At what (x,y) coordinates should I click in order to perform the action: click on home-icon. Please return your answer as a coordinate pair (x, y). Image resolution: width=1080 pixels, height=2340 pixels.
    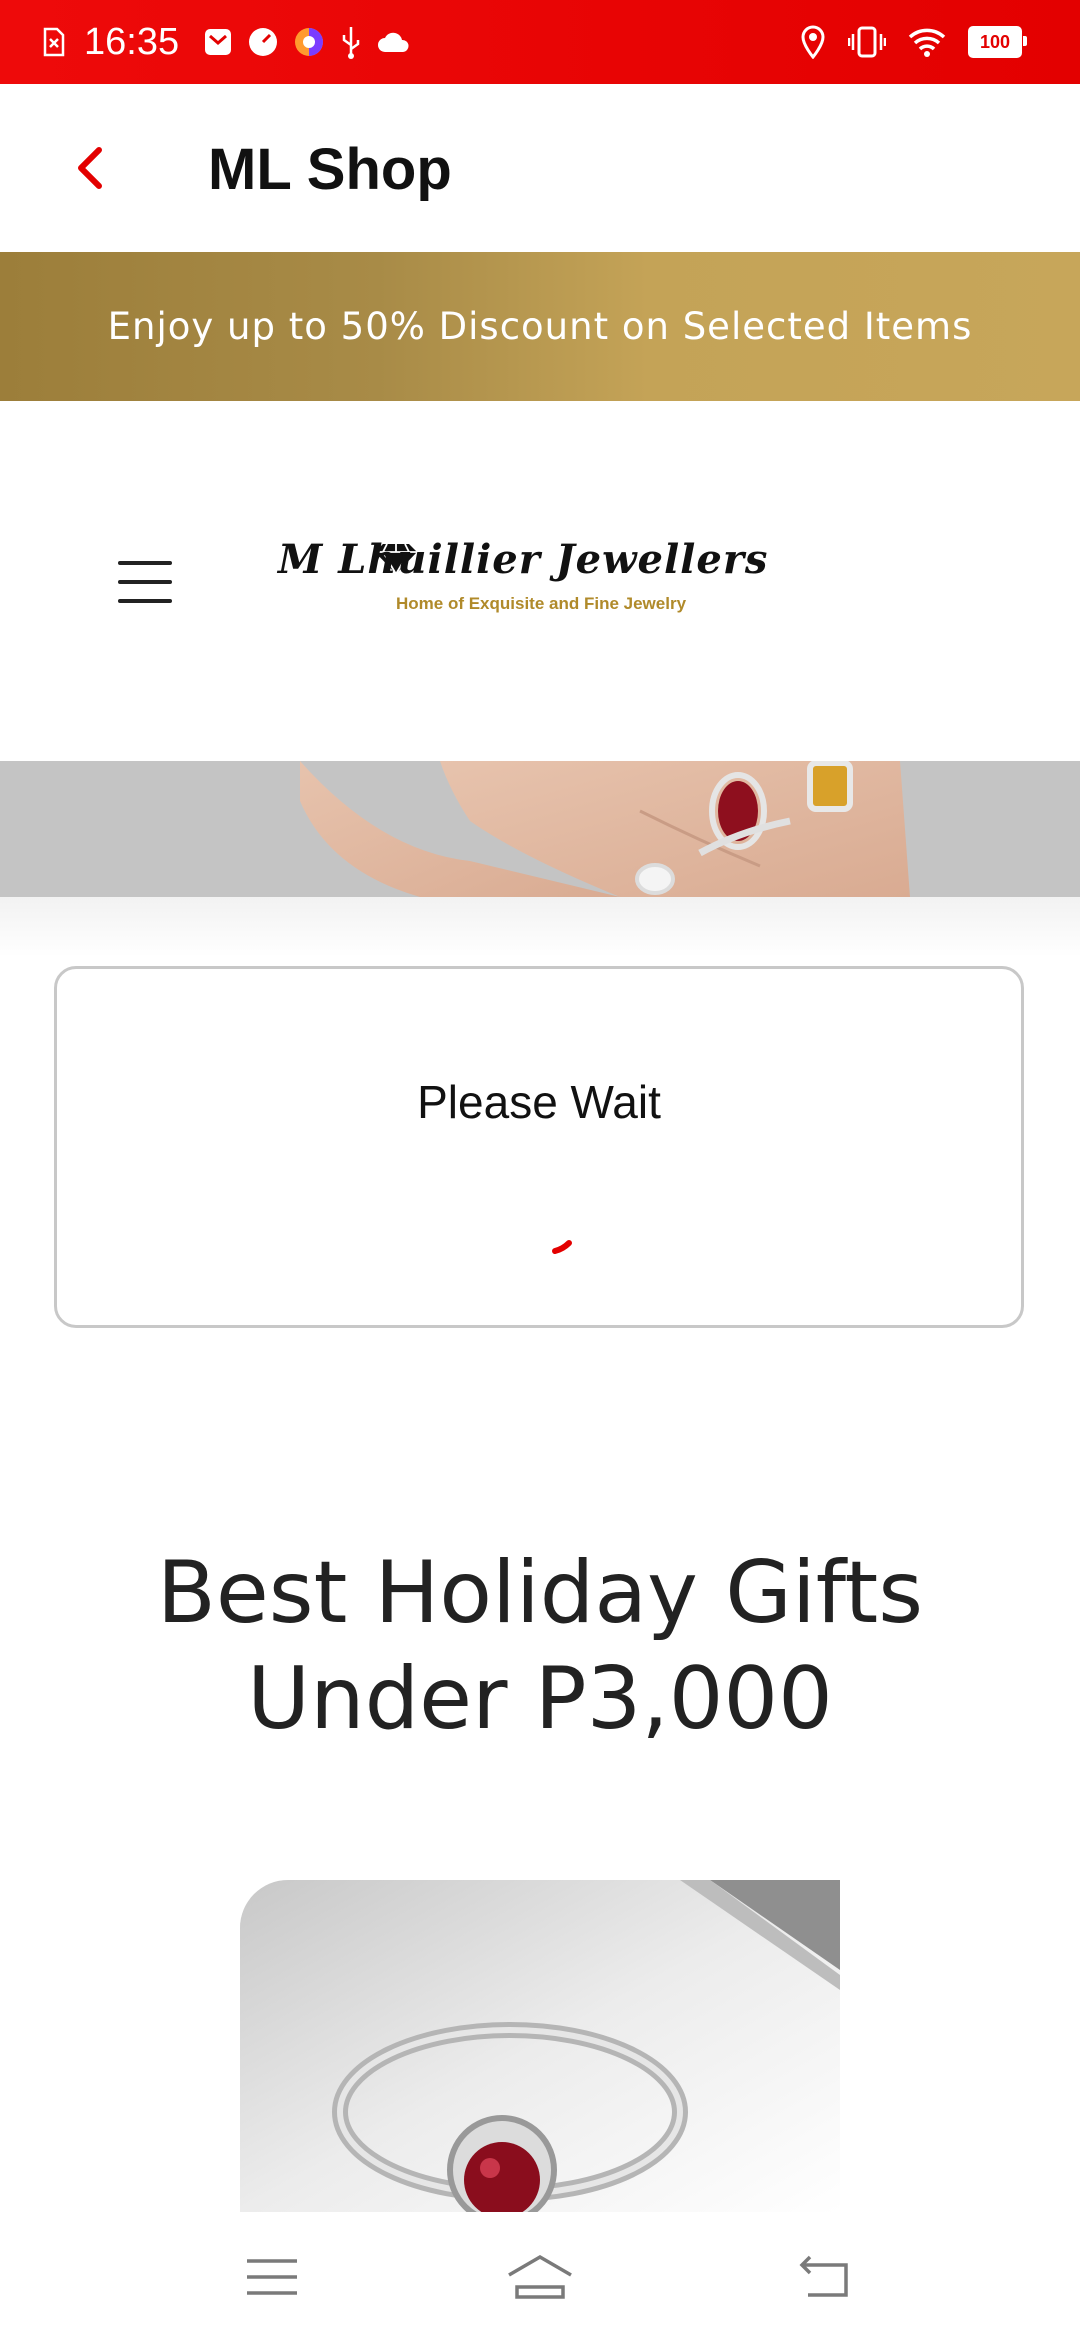
    Looking at the image, I should click on (540, 2276).